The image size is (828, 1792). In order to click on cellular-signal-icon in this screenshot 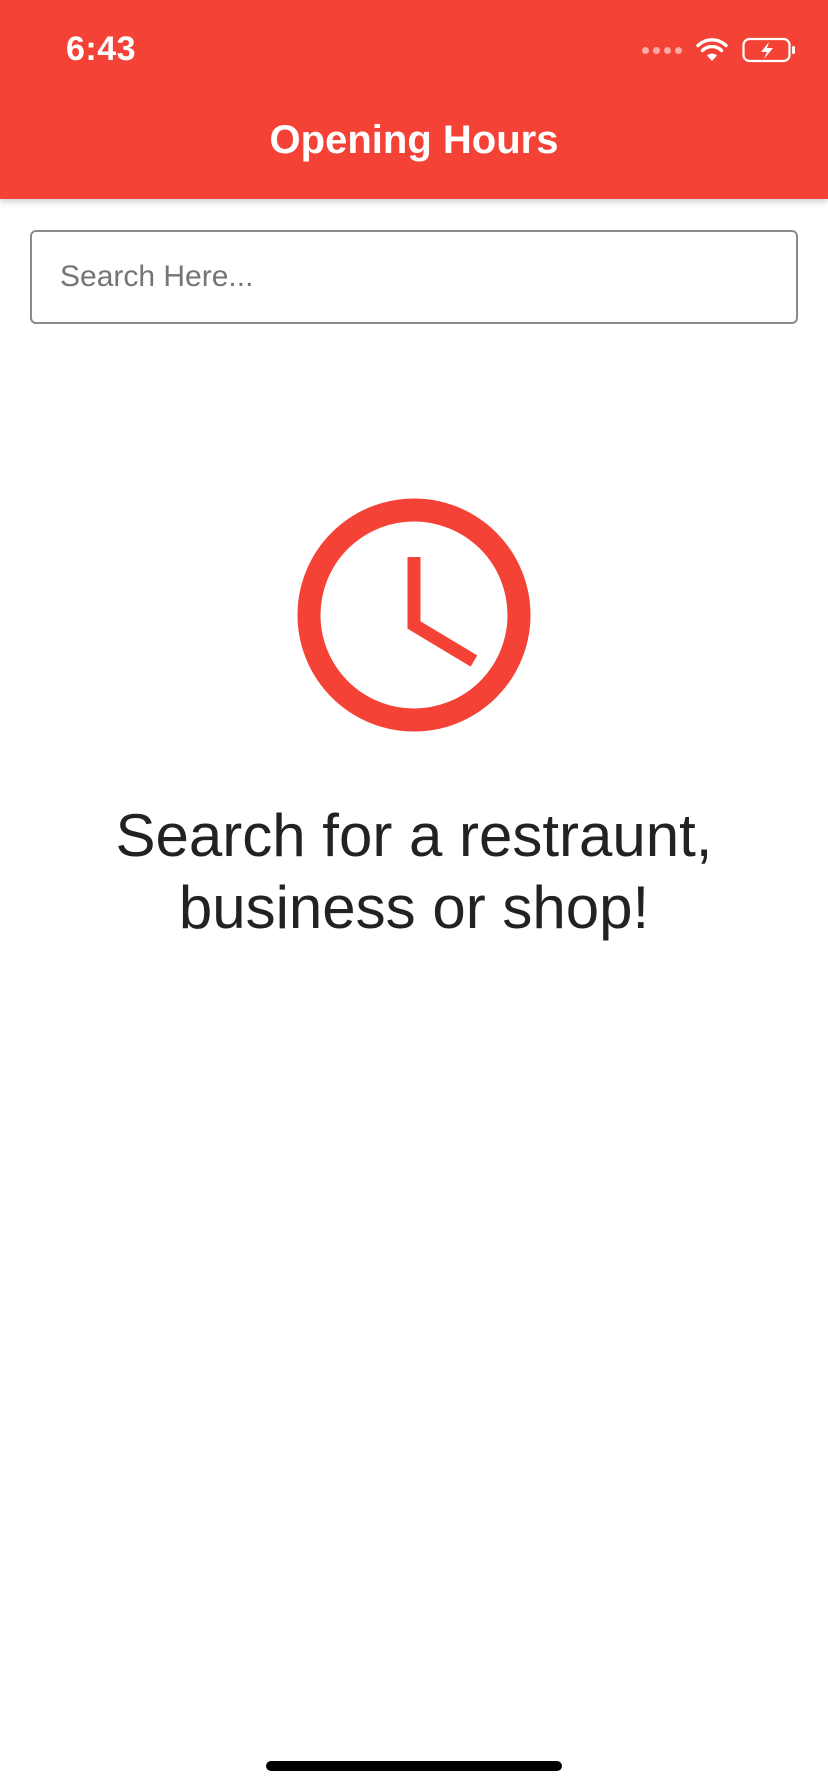, I will do `click(662, 50)`.